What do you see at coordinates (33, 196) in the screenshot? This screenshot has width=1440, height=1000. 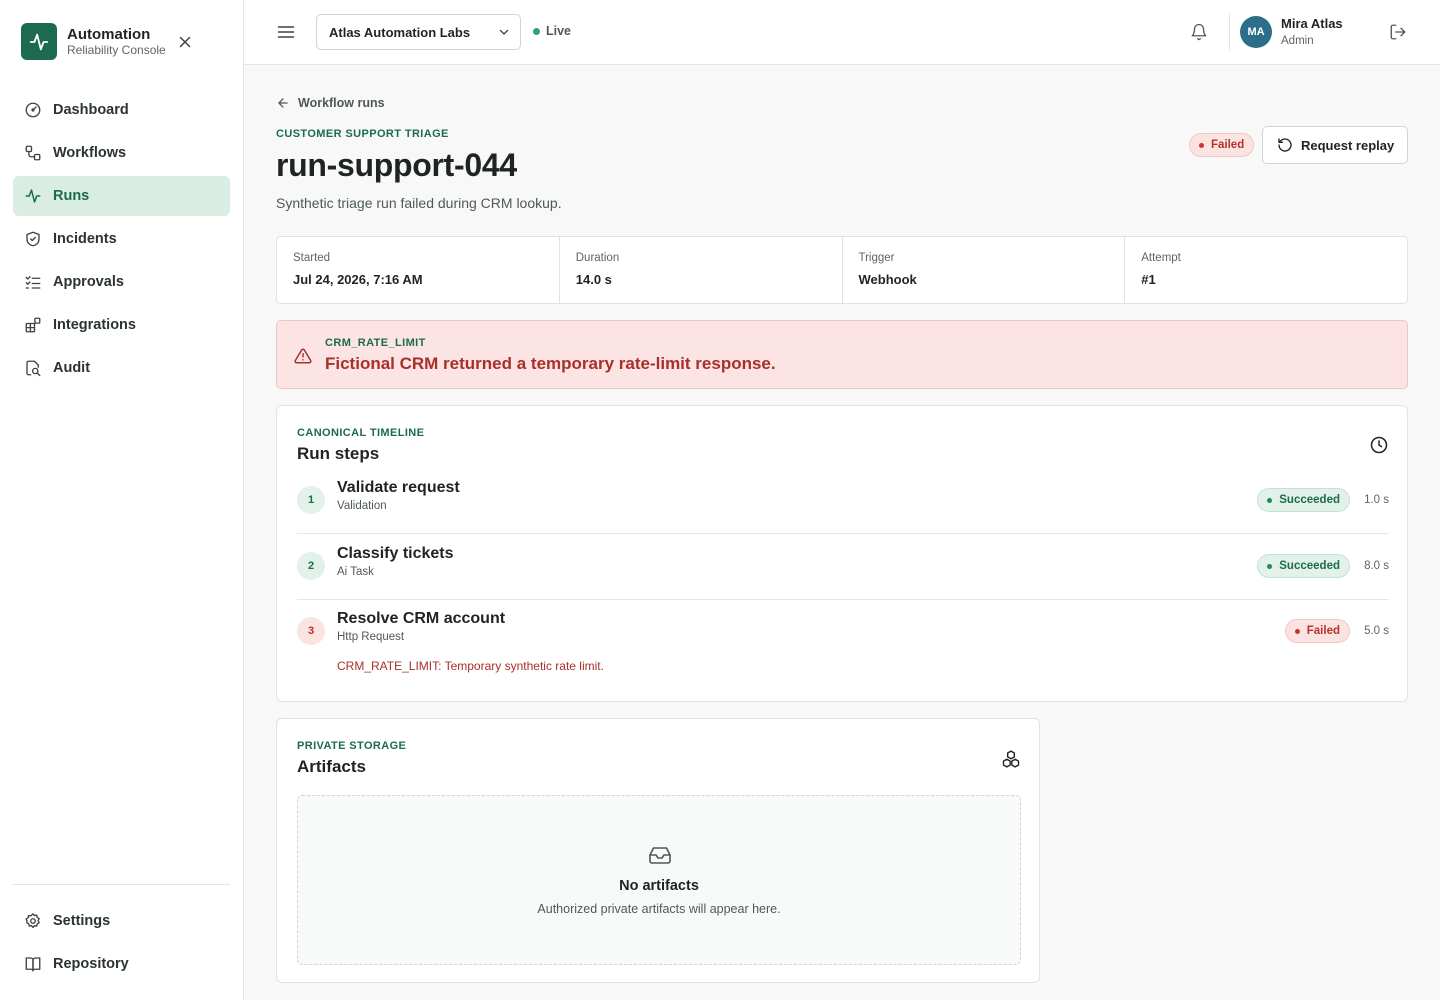 I see `activity-icon` at bounding box center [33, 196].